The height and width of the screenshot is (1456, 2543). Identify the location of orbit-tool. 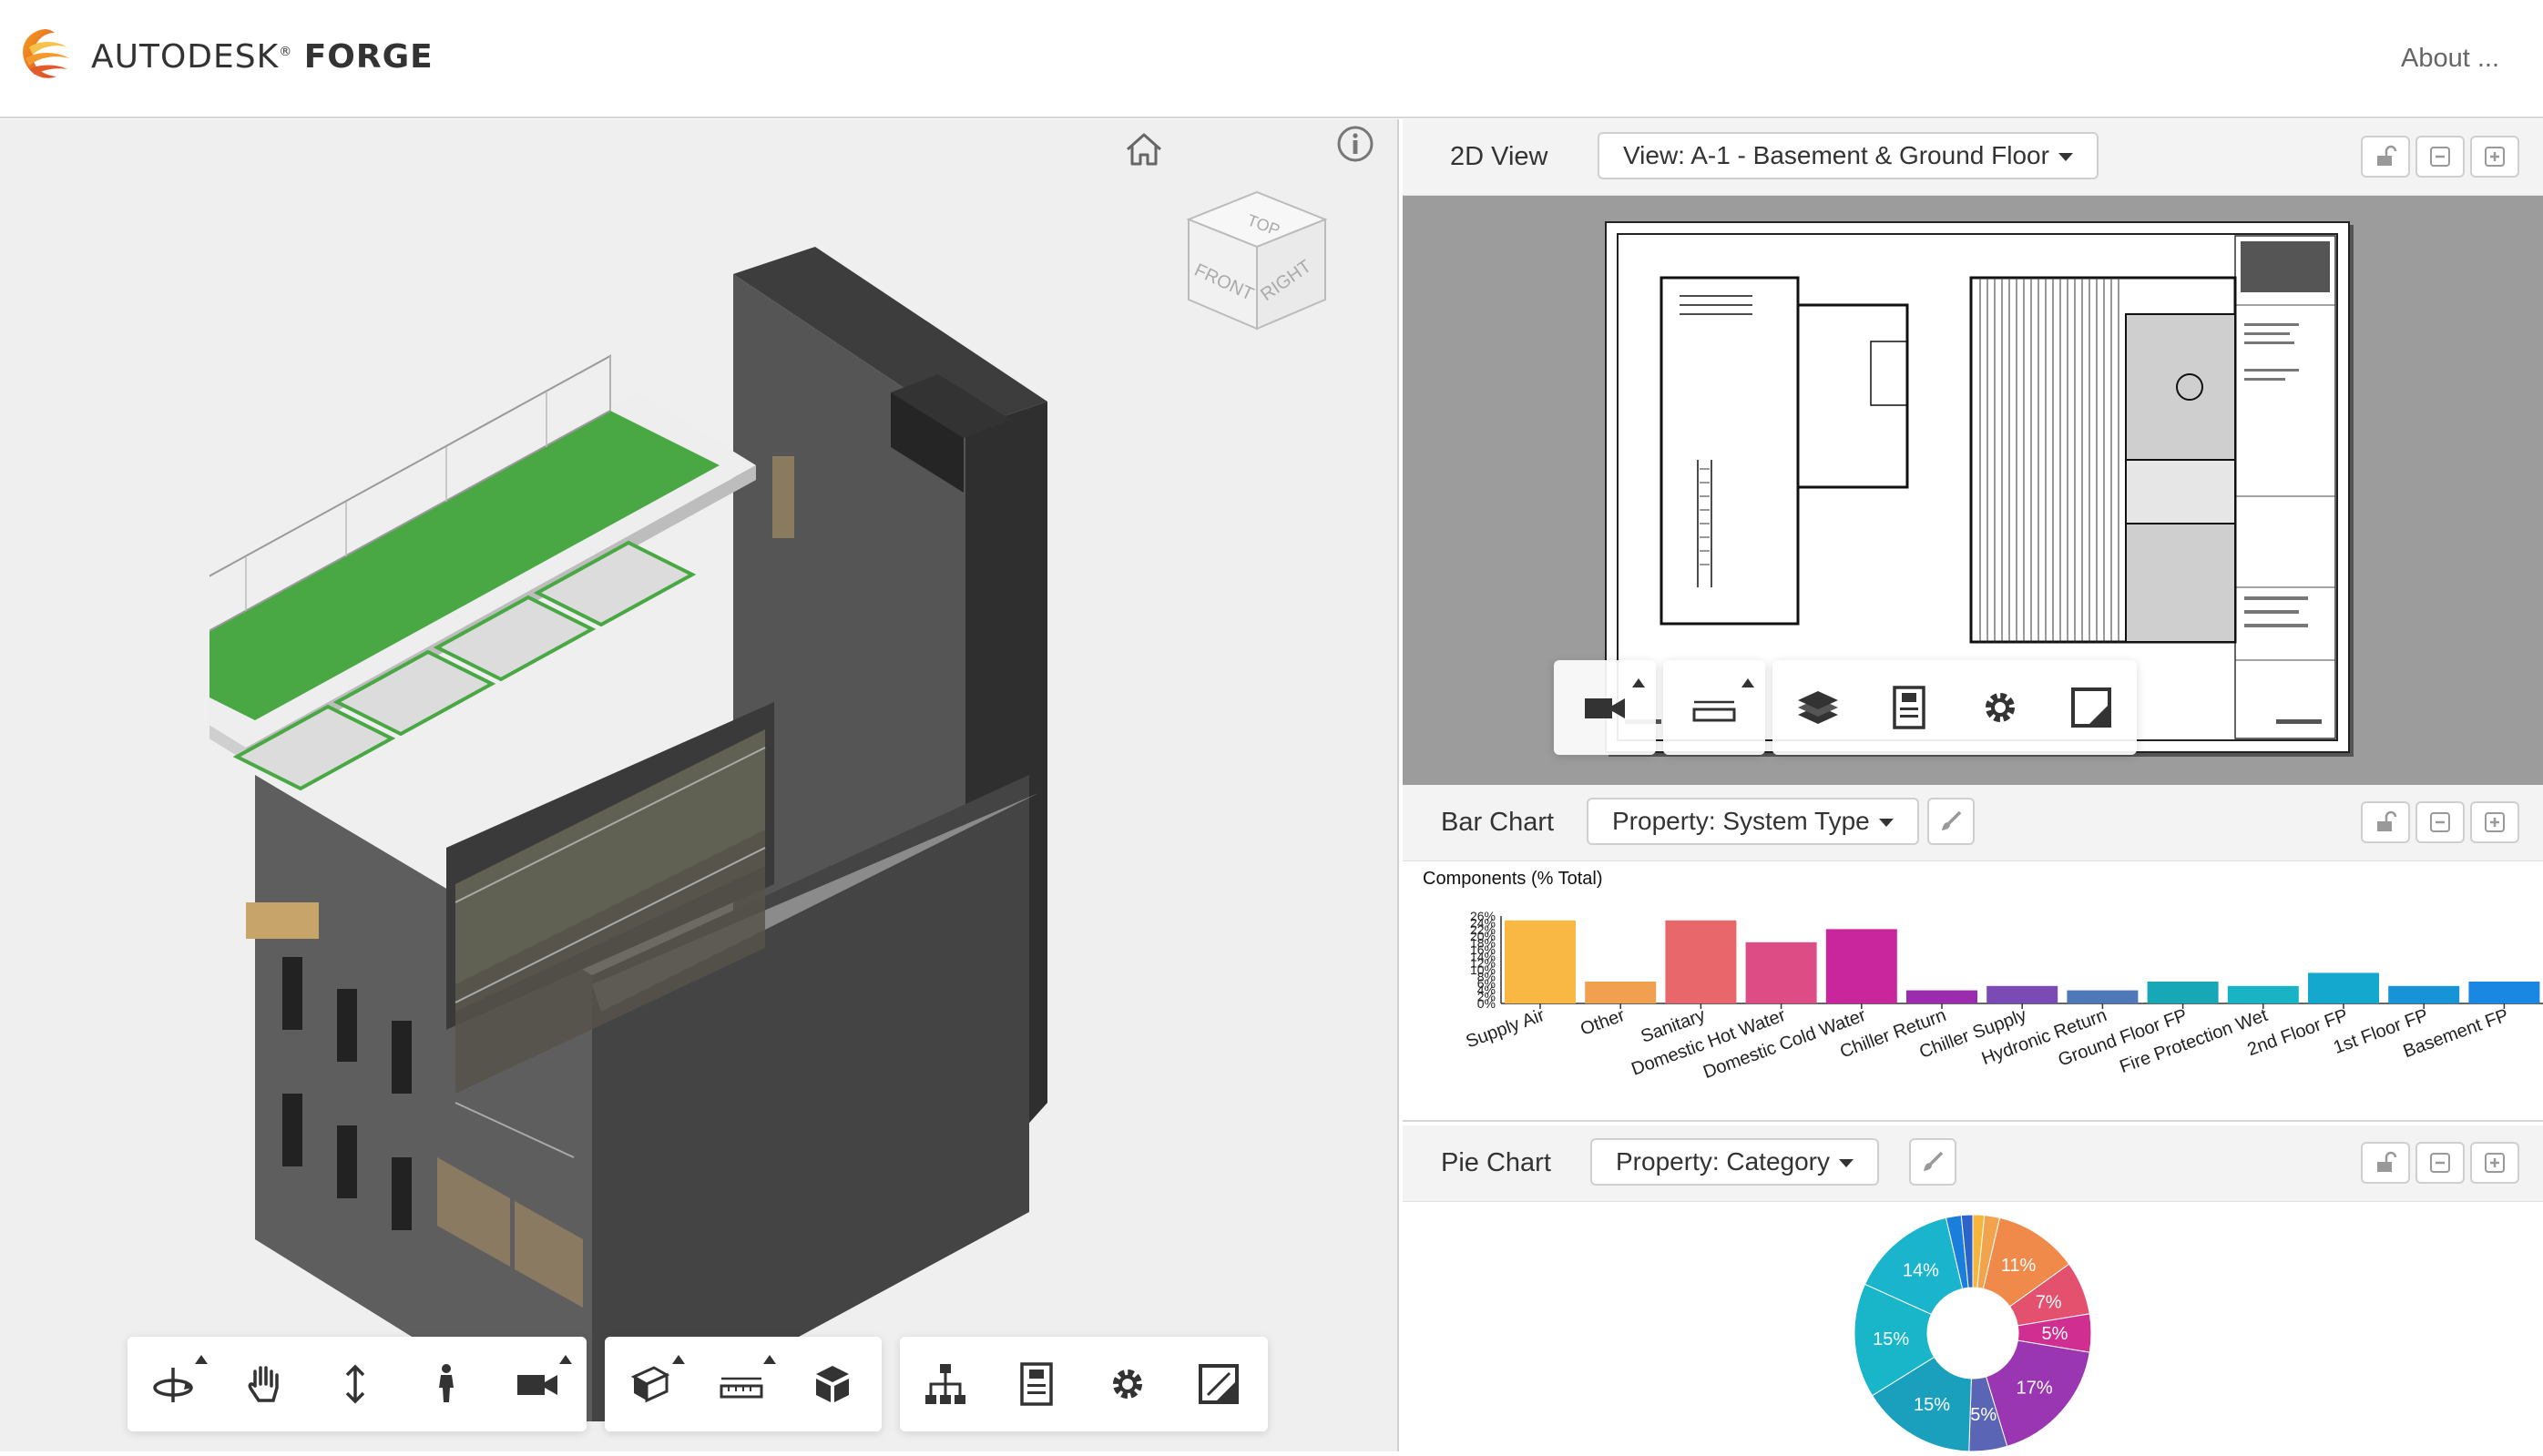
(174, 1384).